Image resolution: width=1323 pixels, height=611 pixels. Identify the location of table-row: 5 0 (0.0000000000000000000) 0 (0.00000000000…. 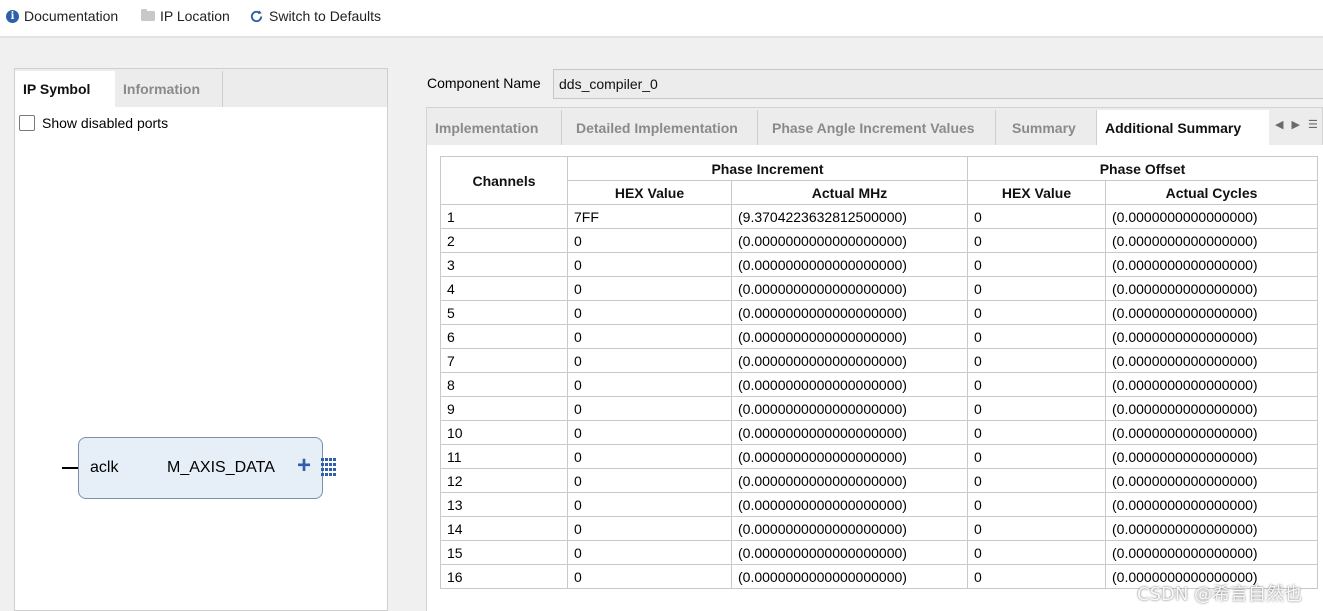
(879, 312).